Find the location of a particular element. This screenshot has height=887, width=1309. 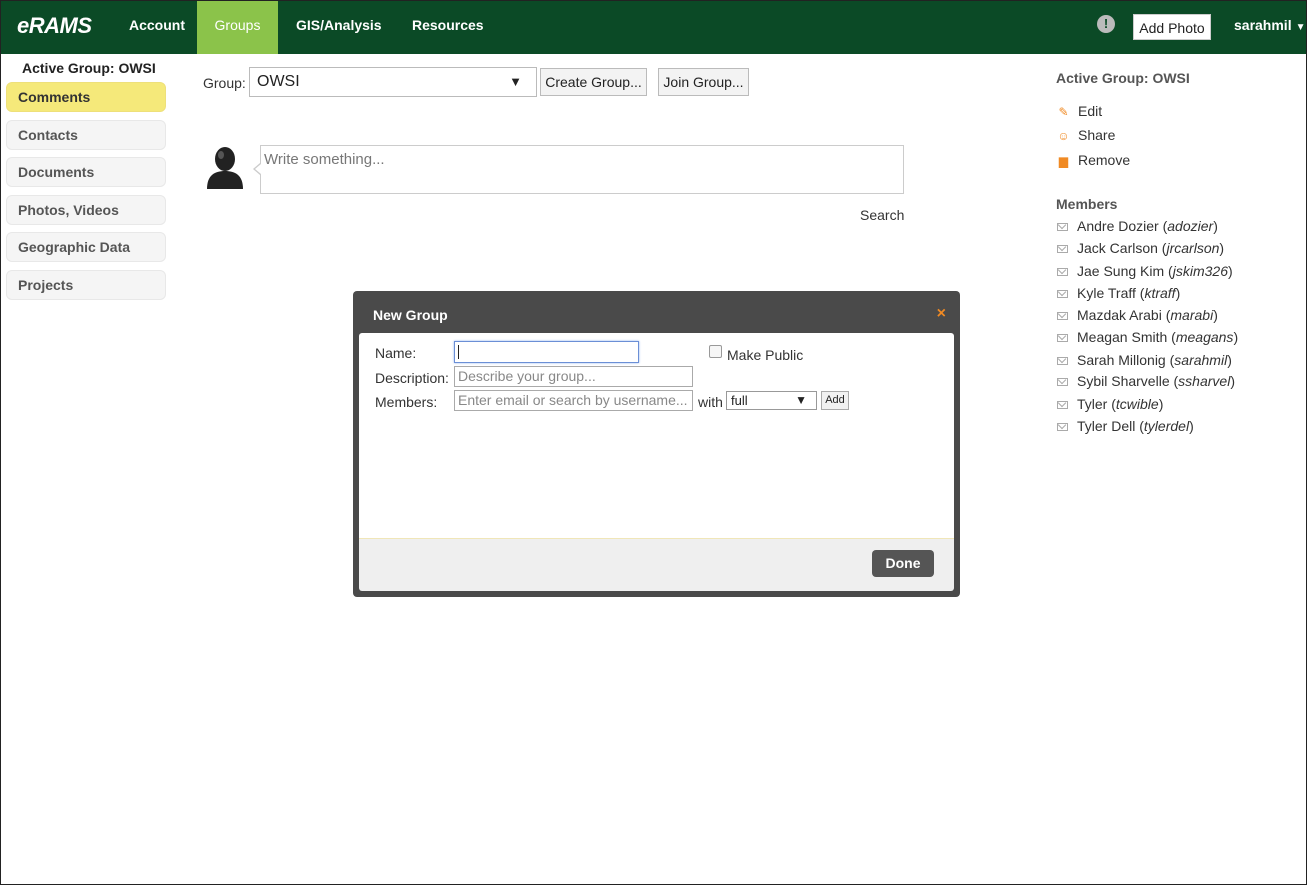

user-icon: ☺ is located at coordinates (1063, 136).